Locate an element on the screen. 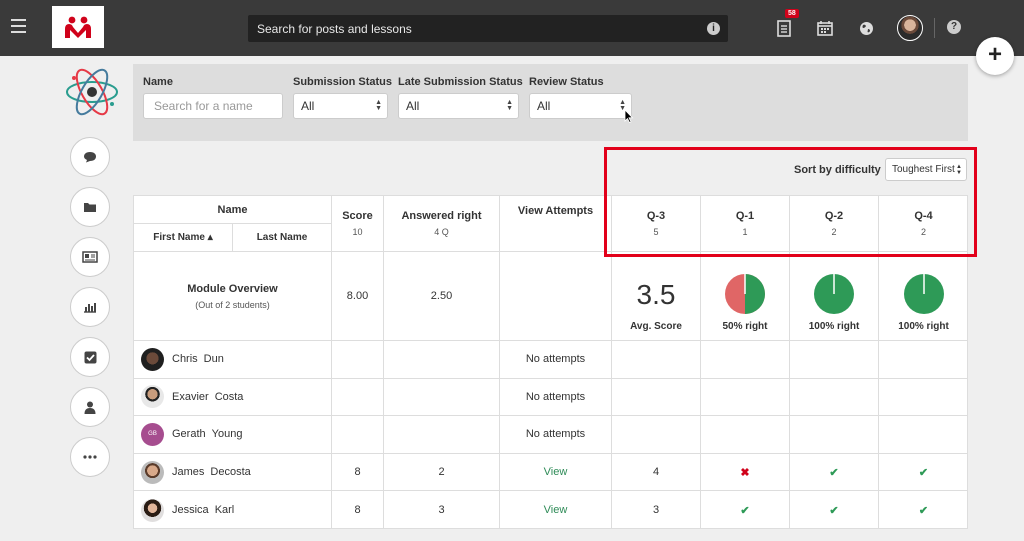 This screenshot has height=541, width=1024. name-filter-label: Name is located at coordinates (158, 82).